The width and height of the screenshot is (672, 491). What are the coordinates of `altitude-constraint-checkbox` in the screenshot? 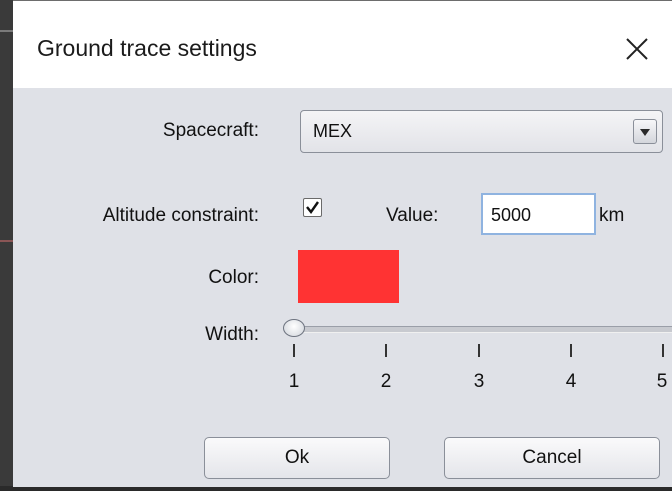 It's located at (312, 207).